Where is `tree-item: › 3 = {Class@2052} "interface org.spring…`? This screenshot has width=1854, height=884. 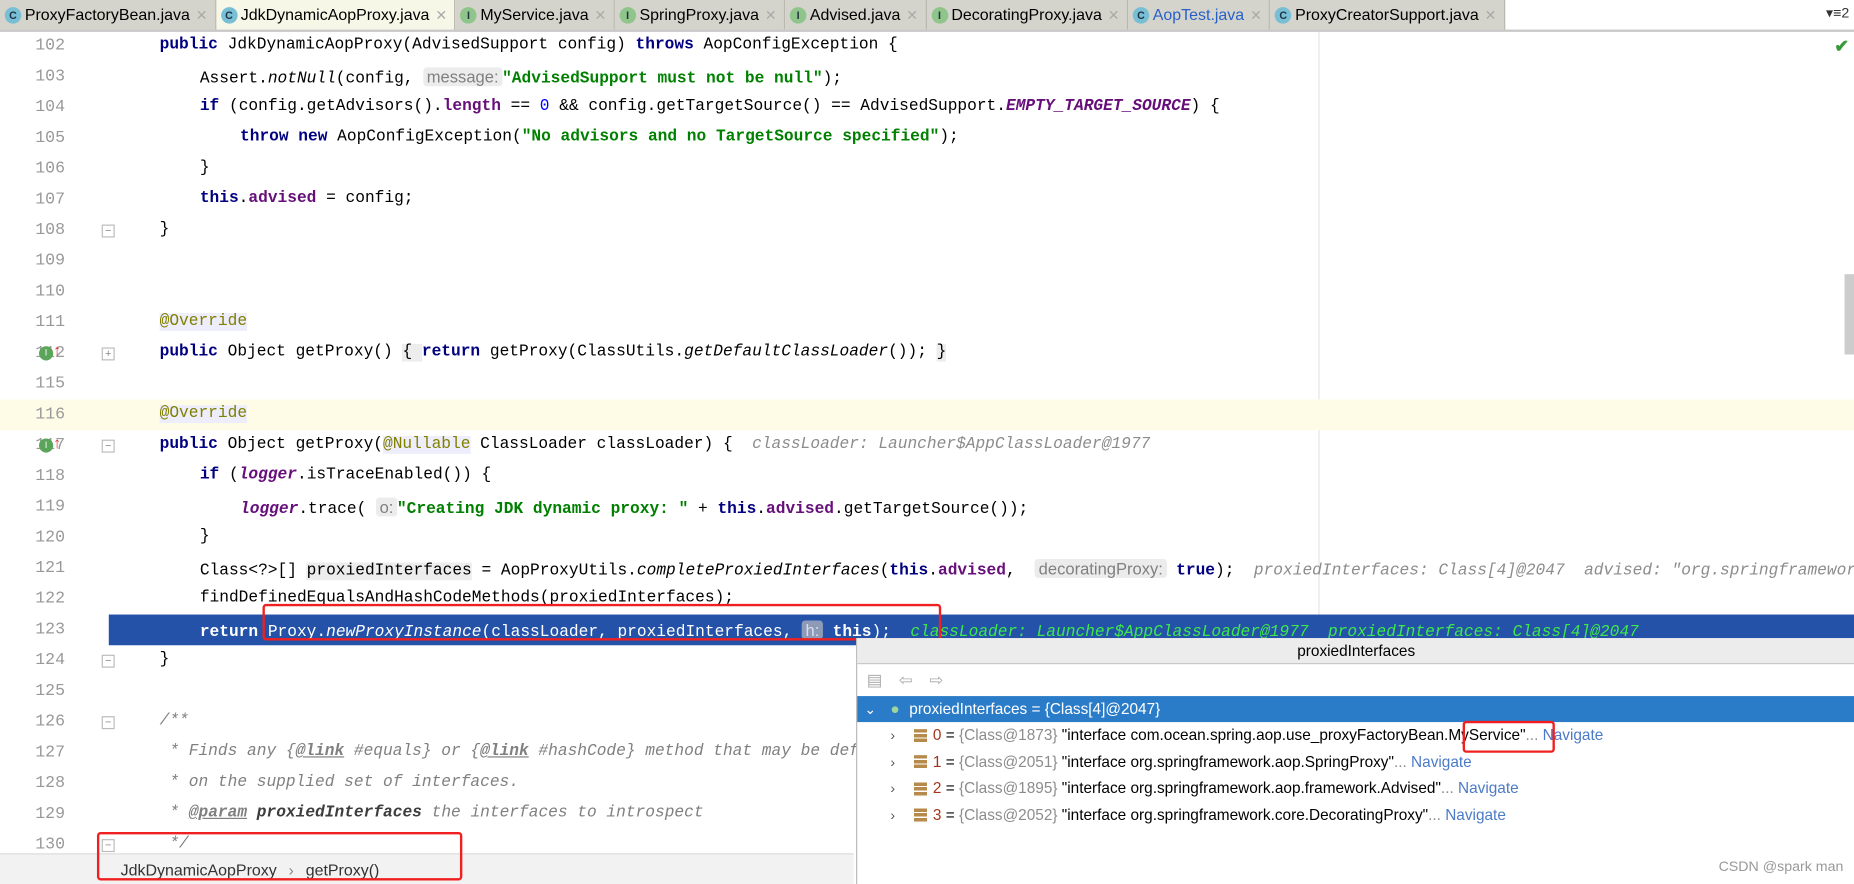 tree-item: › 3 = {Class@2052} "interface org.spring… is located at coordinates (1355, 815).